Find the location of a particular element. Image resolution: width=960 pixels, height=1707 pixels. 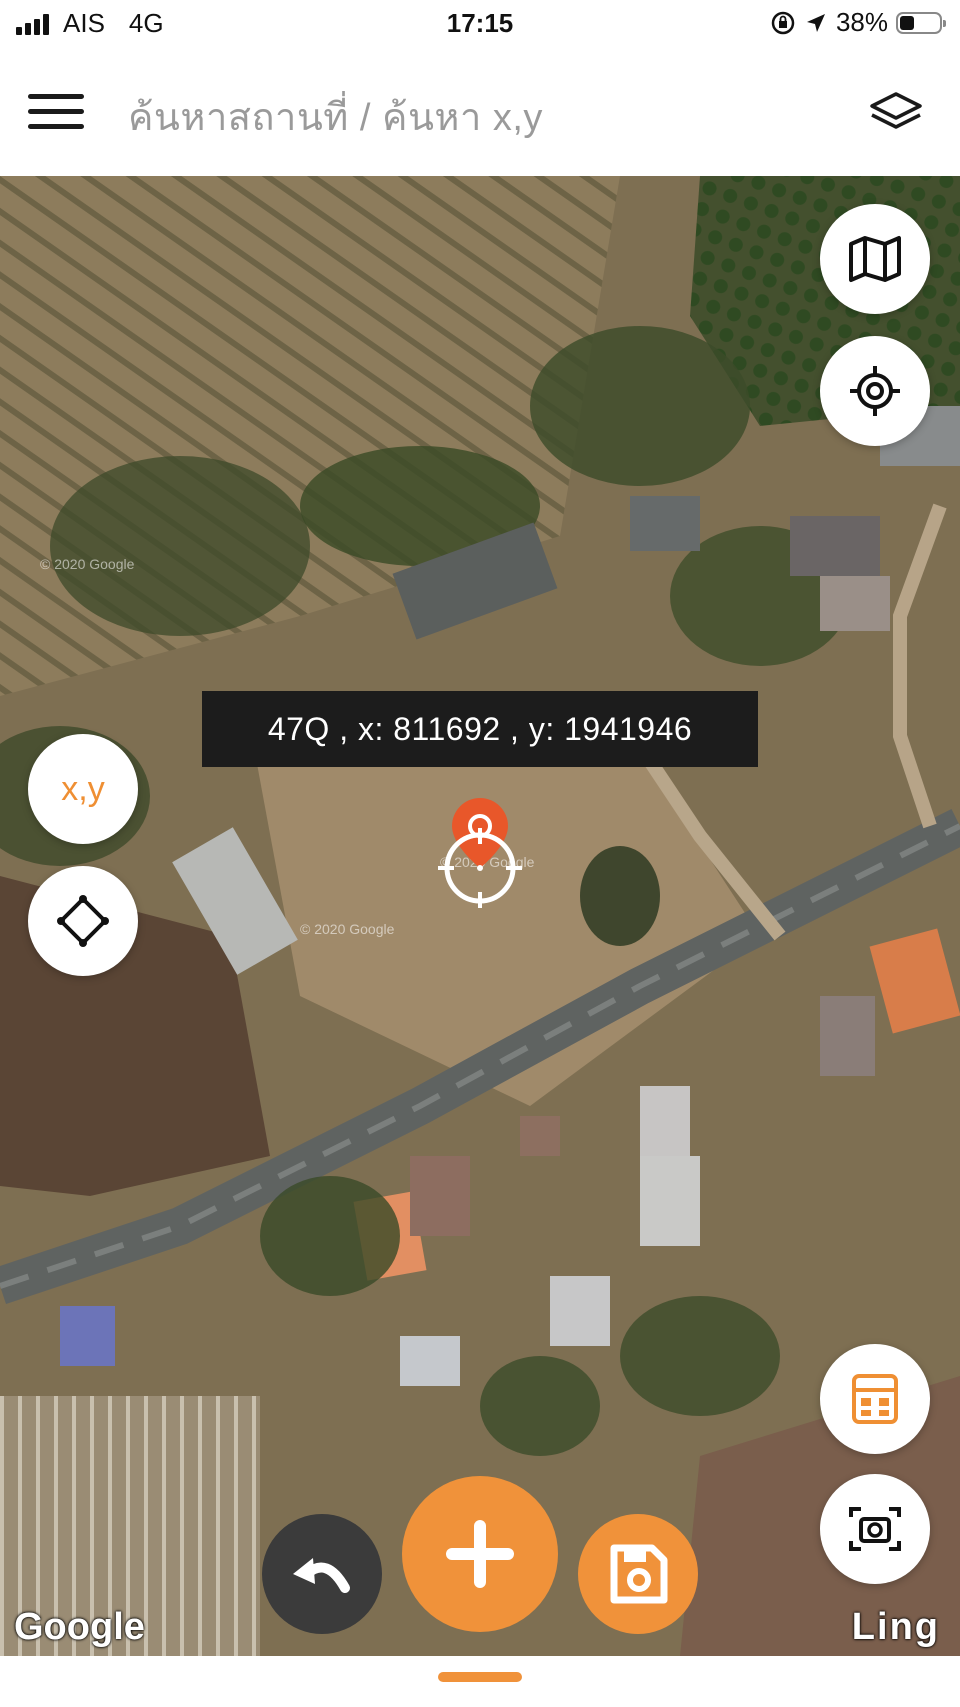

map-type-button is located at coordinates (875, 259).